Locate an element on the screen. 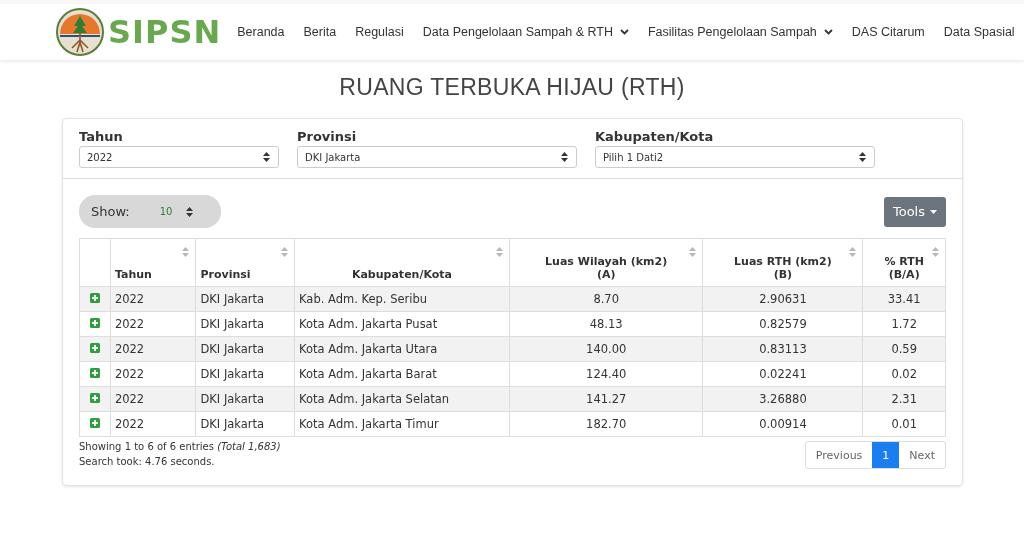 The width and height of the screenshot is (1024, 545). show-entries-control: Show: 10 is located at coordinates (150, 211).